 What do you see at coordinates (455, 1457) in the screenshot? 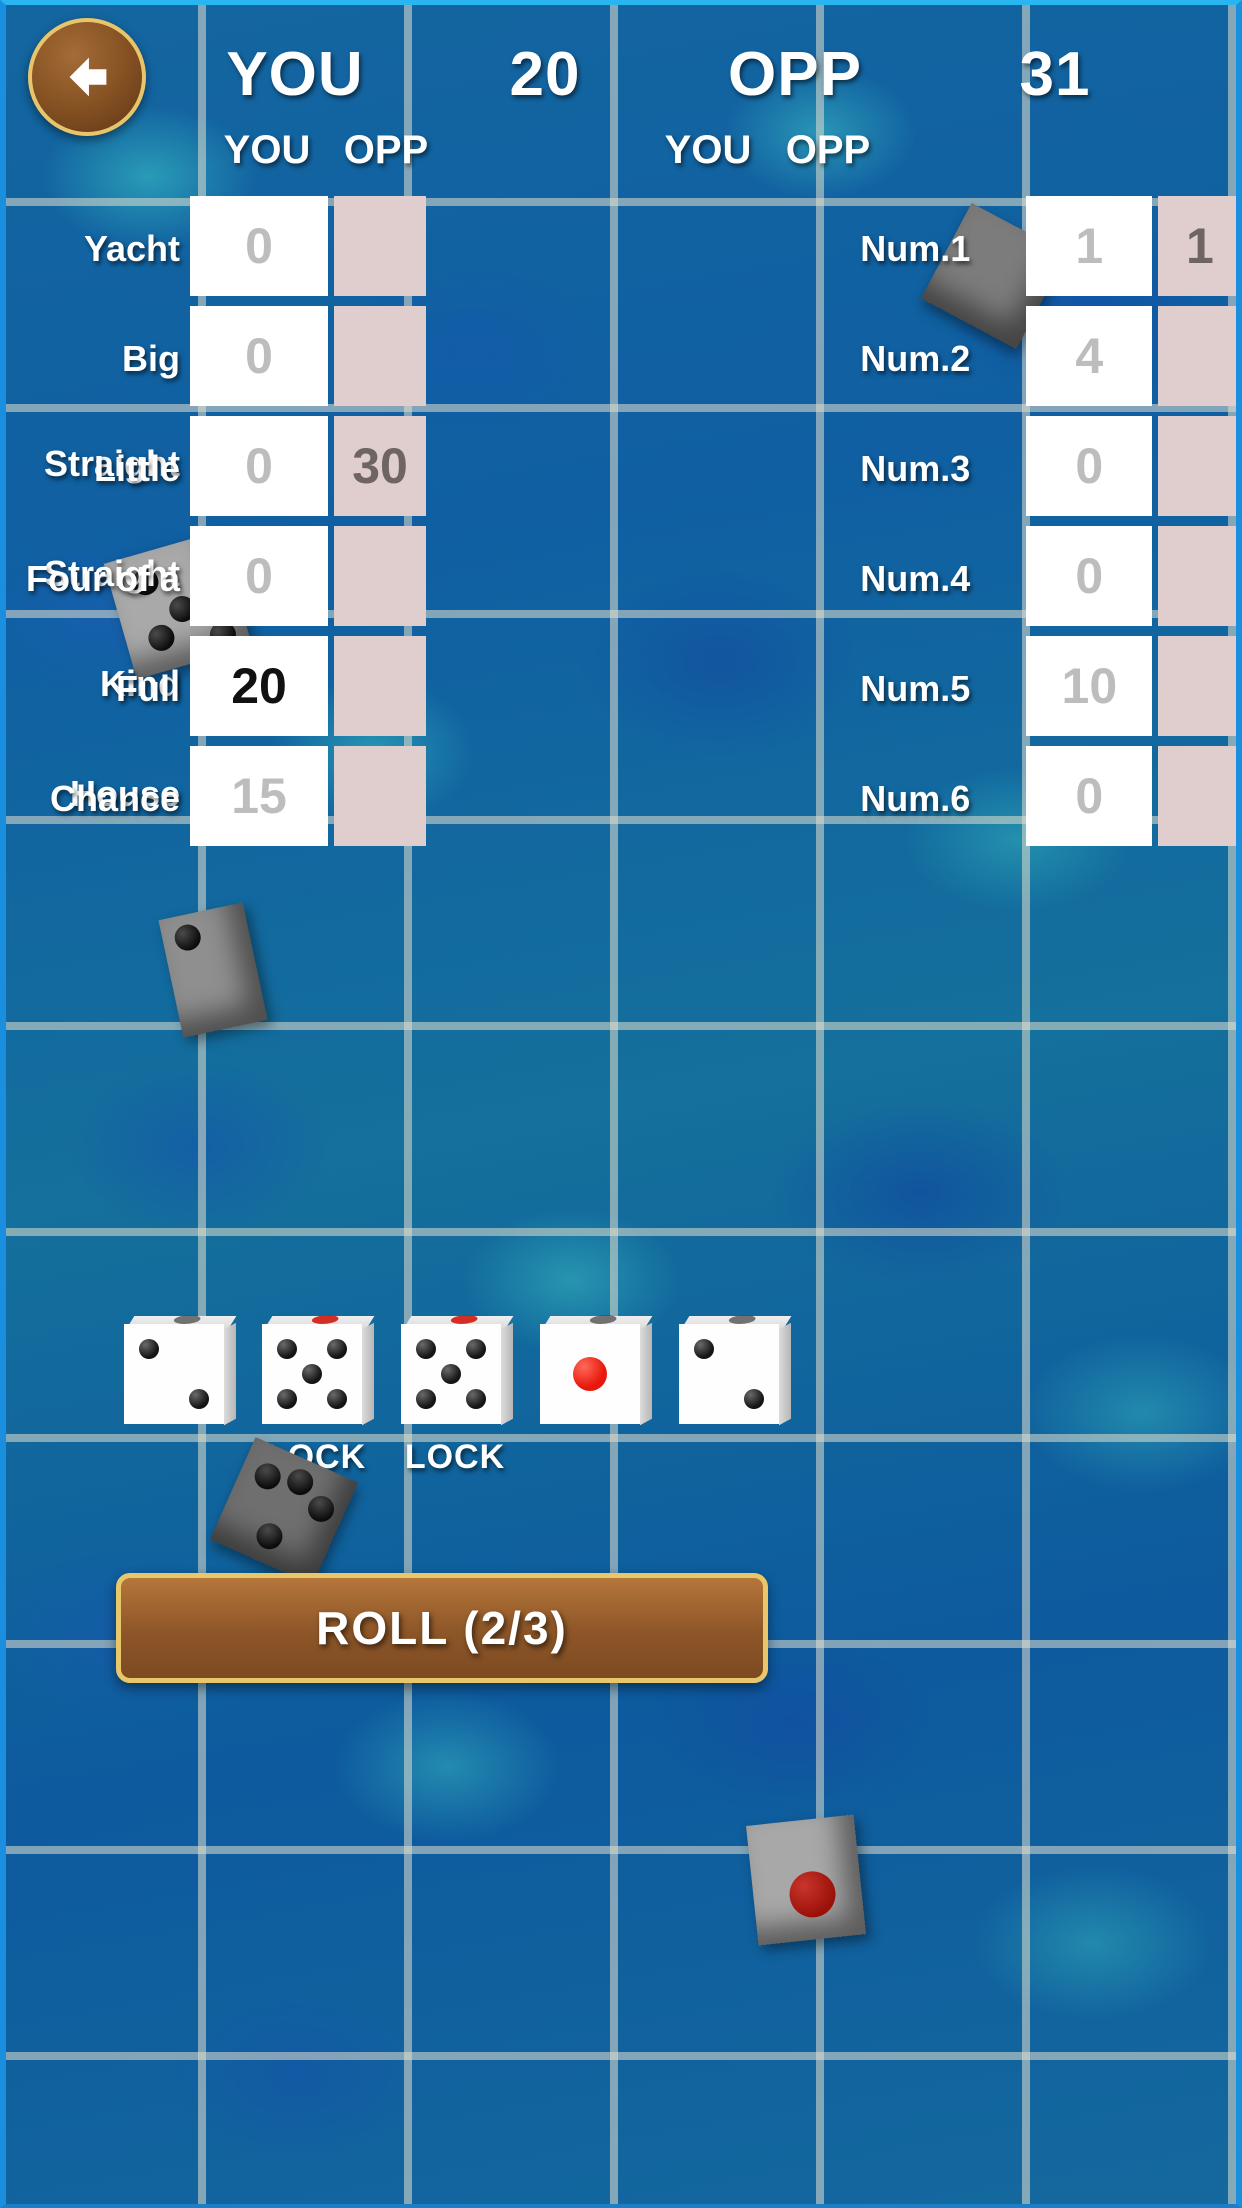
I see `die-lock-label: LOCK` at bounding box center [455, 1457].